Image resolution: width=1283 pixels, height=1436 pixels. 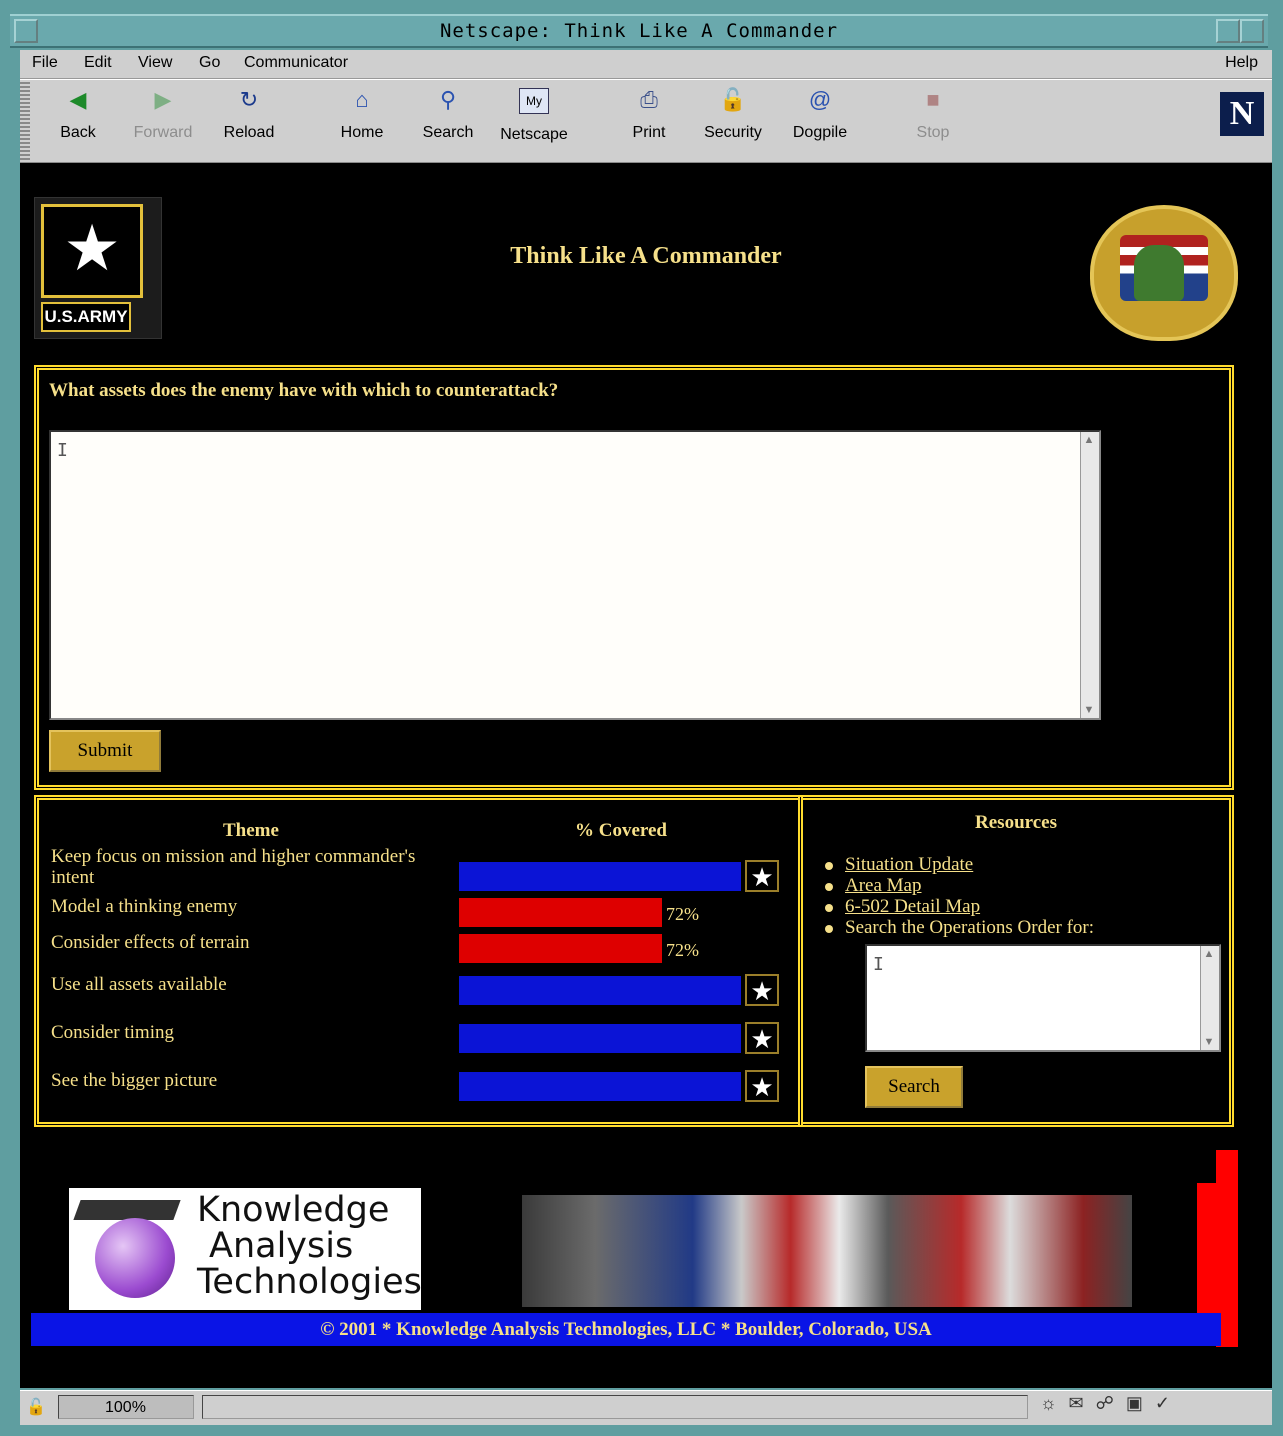 I want to click on resources-title: Resources, so click(x=1016, y=822).